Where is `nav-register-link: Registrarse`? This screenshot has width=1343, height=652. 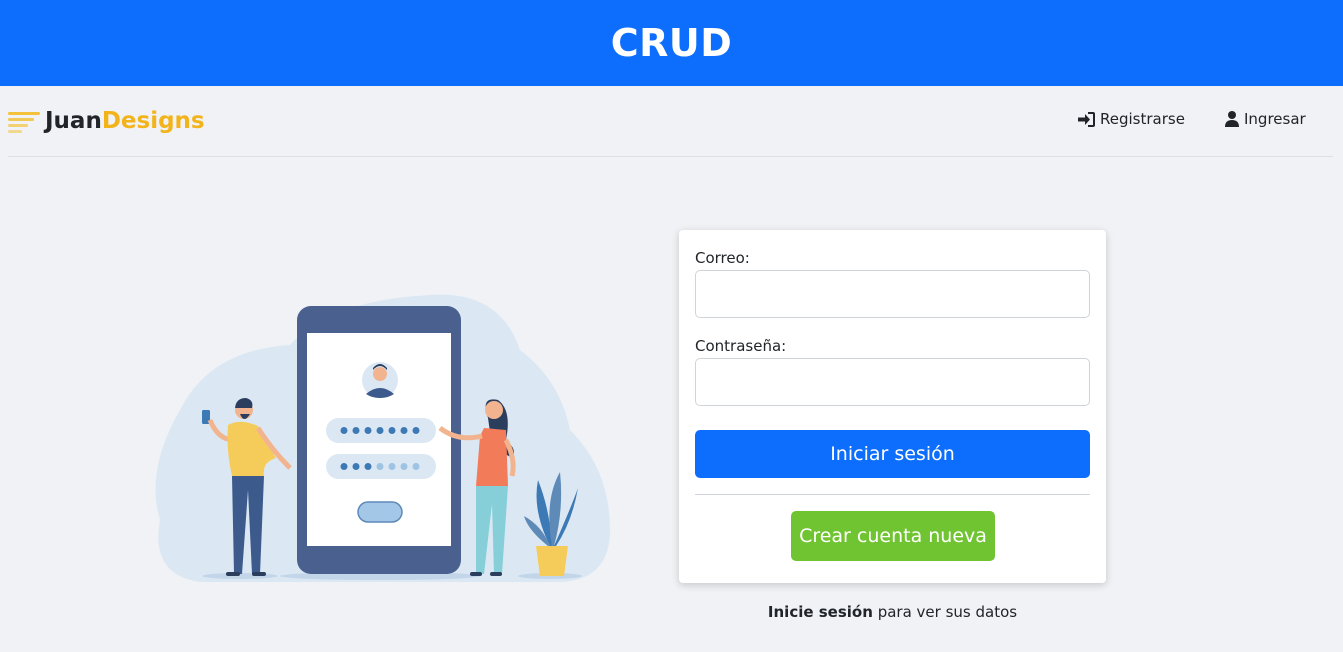 nav-register-link: Registrarse is located at coordinates (1131, 119).